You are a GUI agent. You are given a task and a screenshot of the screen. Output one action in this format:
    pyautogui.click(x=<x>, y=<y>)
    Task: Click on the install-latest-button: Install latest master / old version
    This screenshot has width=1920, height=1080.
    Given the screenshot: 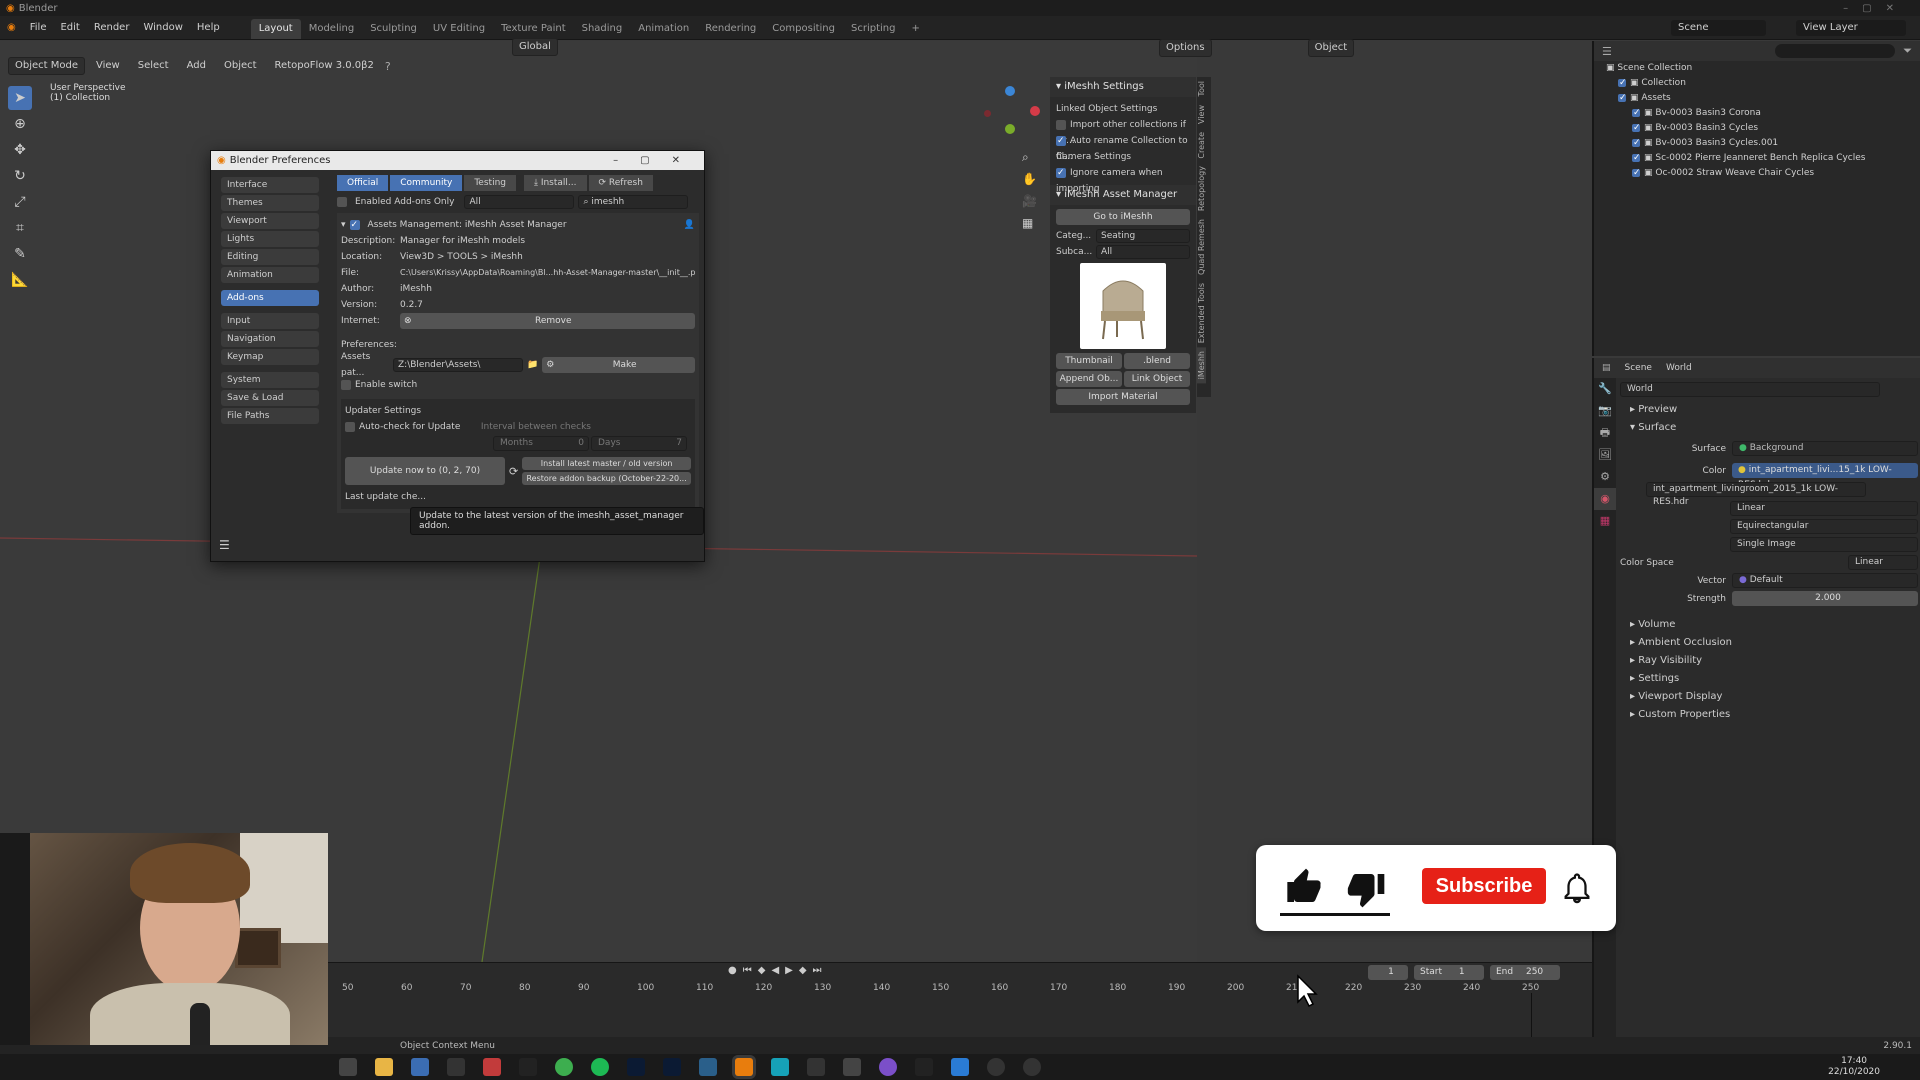 What is the action you would take?
    pyautogui.click(x=606, y=463)
    